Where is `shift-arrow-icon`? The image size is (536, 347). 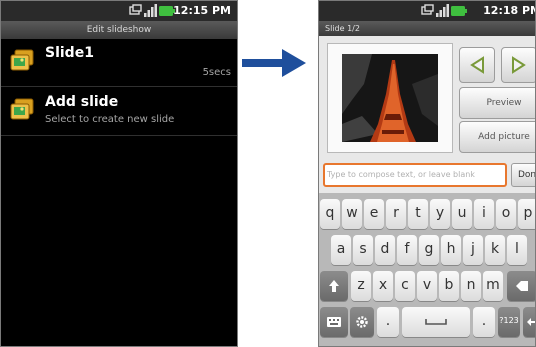 shift-arrow-icon is located at coordinates (334, 286).